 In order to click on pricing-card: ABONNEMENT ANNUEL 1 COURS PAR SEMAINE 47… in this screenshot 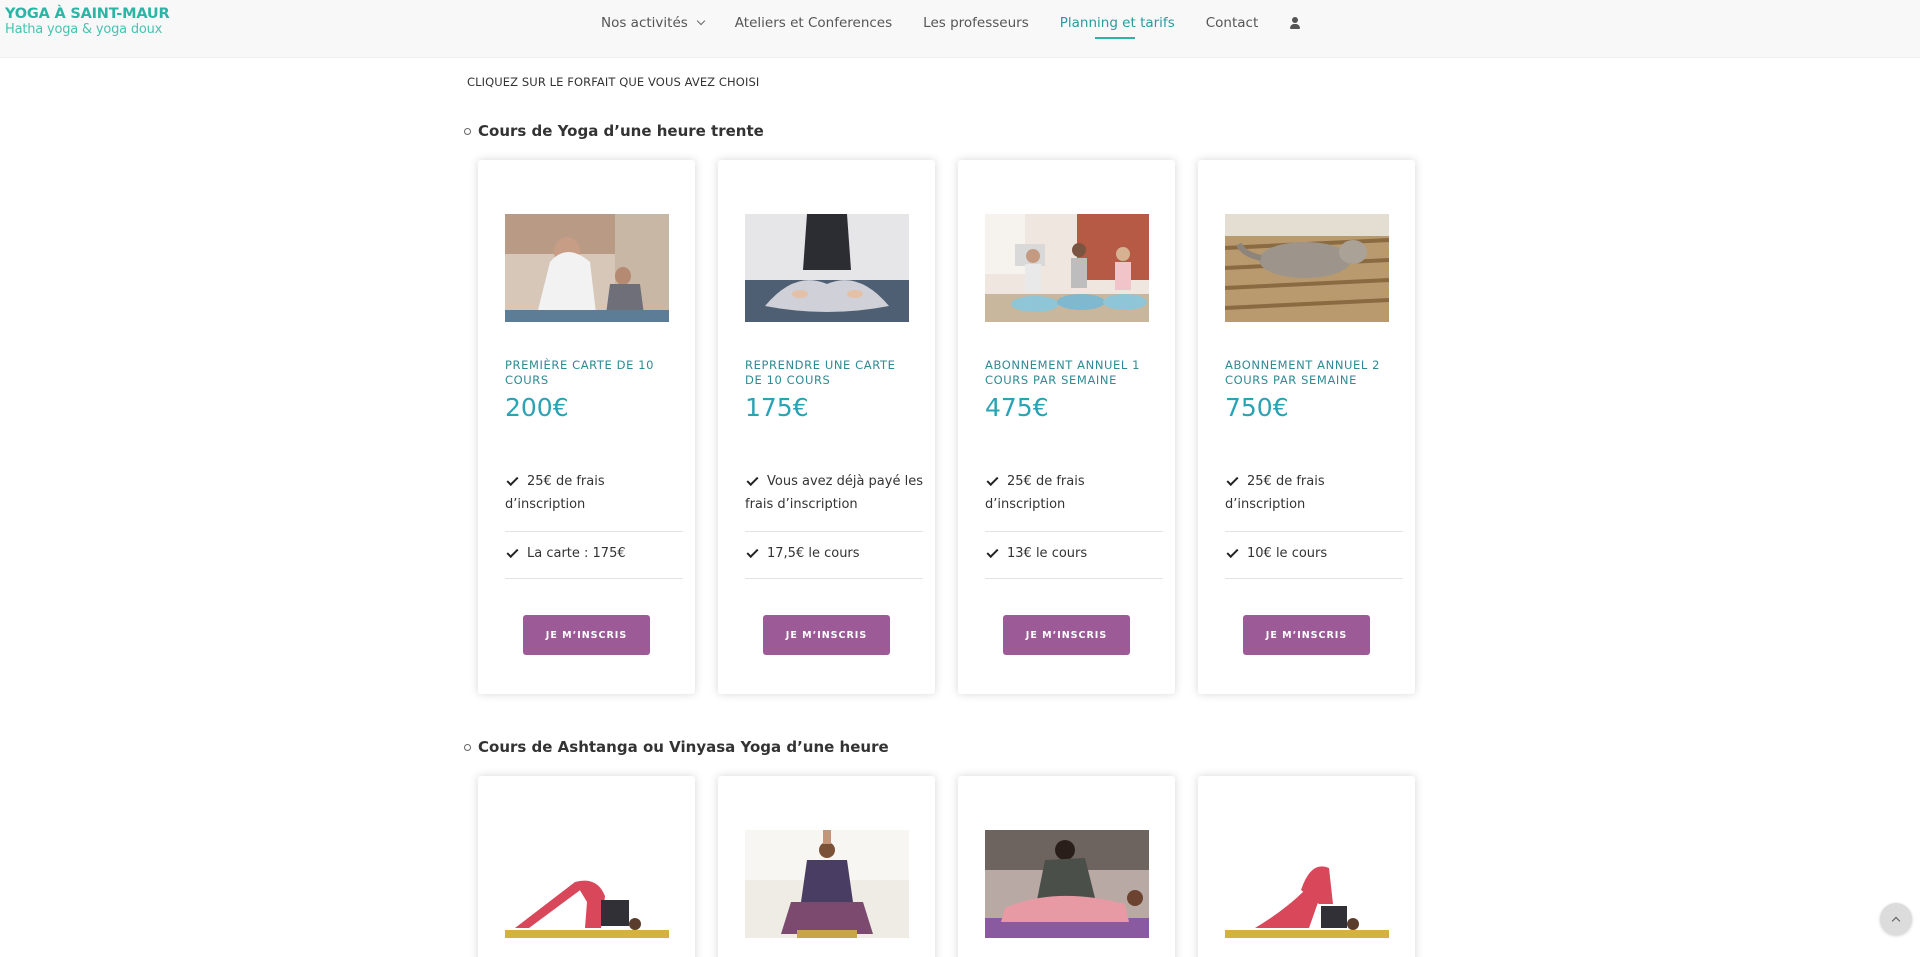, I will do `click(1066, 427)`.